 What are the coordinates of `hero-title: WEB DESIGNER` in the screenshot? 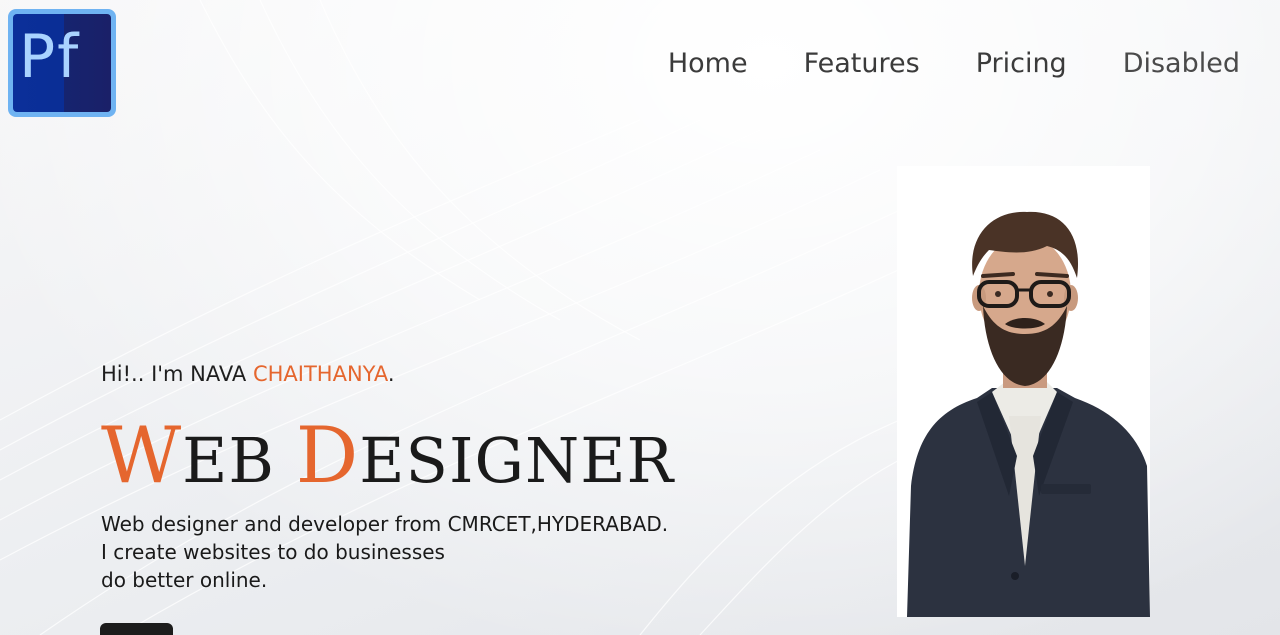 It's located at (387, 458).